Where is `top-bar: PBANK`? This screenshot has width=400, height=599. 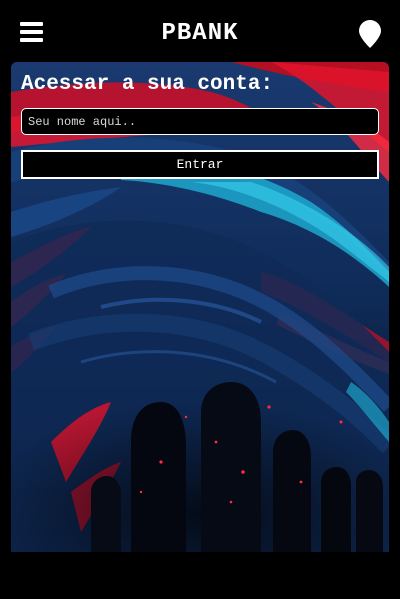 top-bar: PBANK is located at coordinates (200, 31).